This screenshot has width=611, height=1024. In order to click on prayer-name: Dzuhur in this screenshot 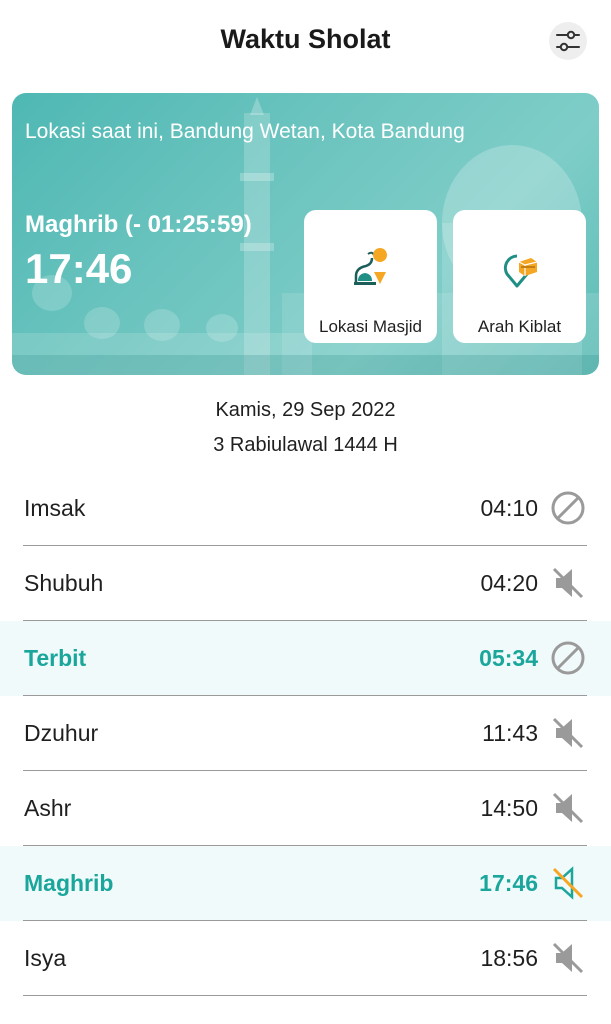, I will do `click(61, 733)`.